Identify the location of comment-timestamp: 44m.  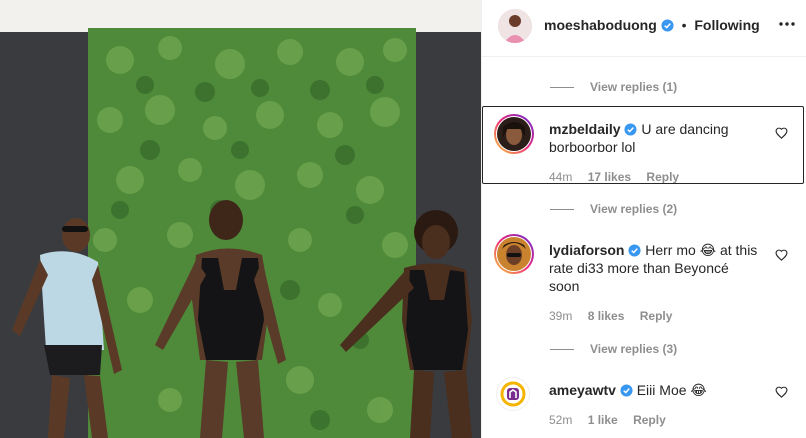
(560, 177).